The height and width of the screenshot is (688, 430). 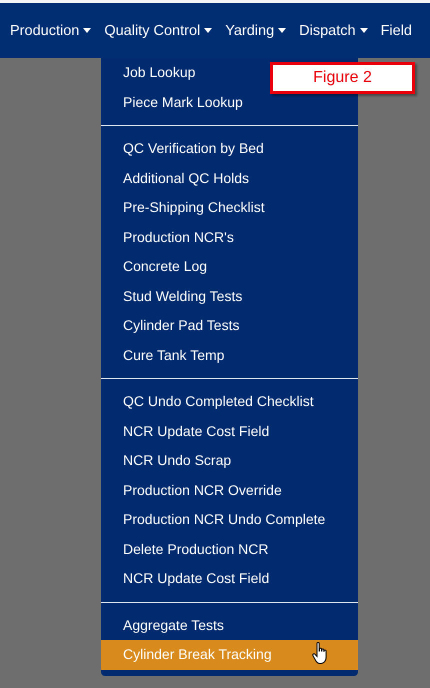 I want to click on menu-item: Concrete Log, so click(x=229, y=267).